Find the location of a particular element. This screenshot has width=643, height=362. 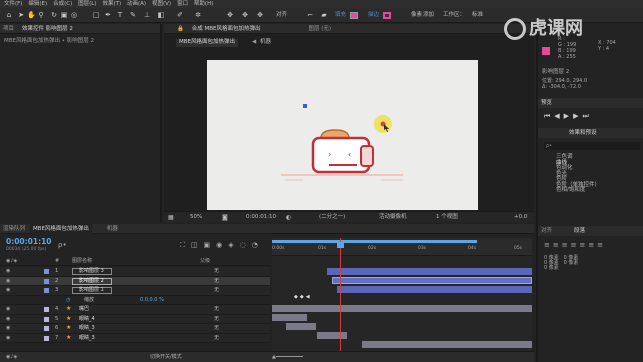

world-axis-icon: ✥ is located at coordinates (245, 15).